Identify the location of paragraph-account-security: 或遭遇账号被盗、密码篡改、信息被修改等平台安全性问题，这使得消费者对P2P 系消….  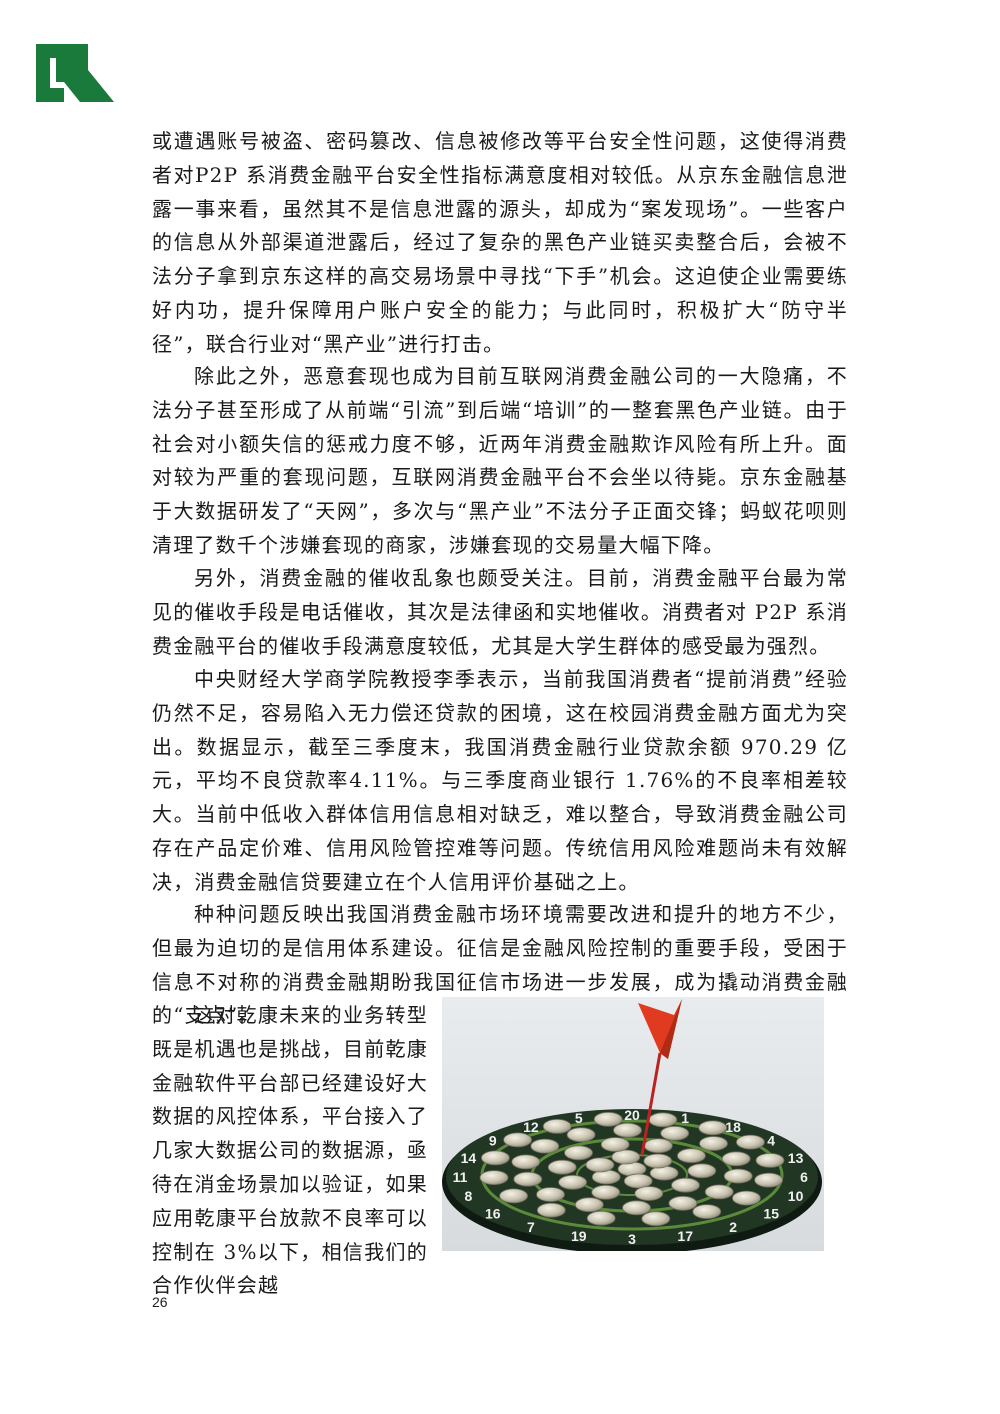
(500, 242).